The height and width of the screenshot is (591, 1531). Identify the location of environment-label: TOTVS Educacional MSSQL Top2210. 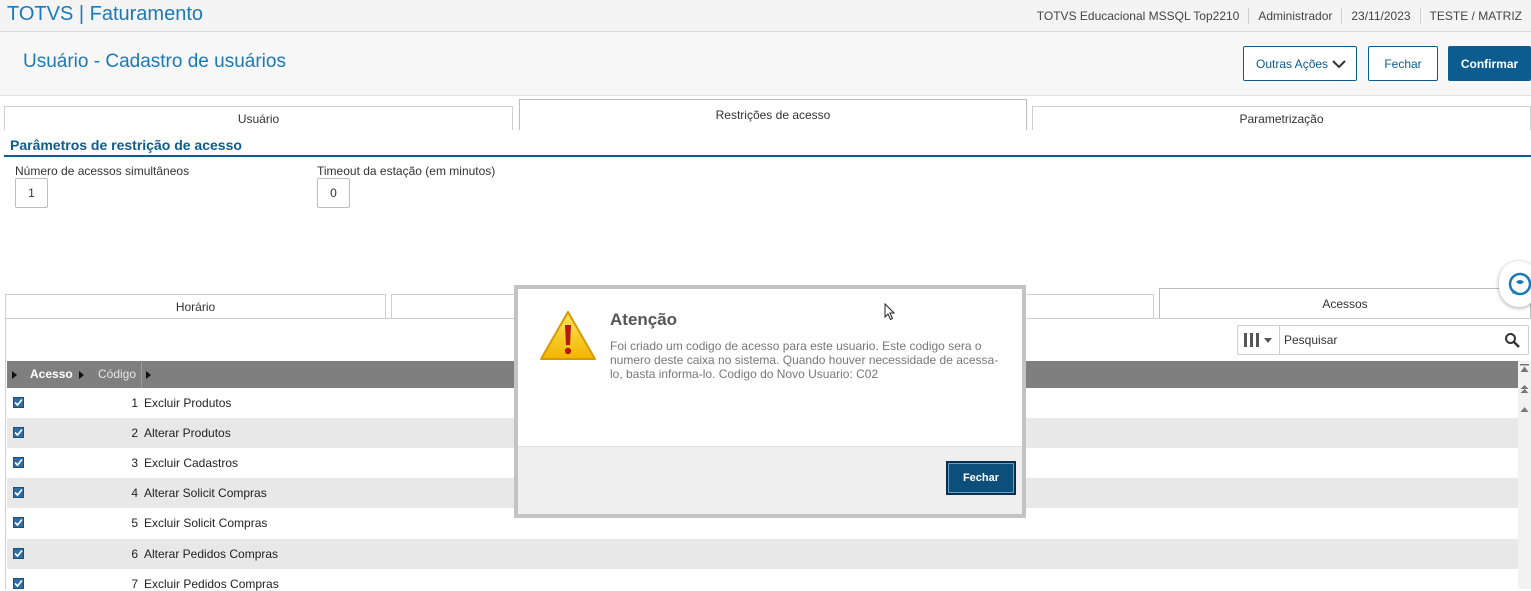
(1138, 15).